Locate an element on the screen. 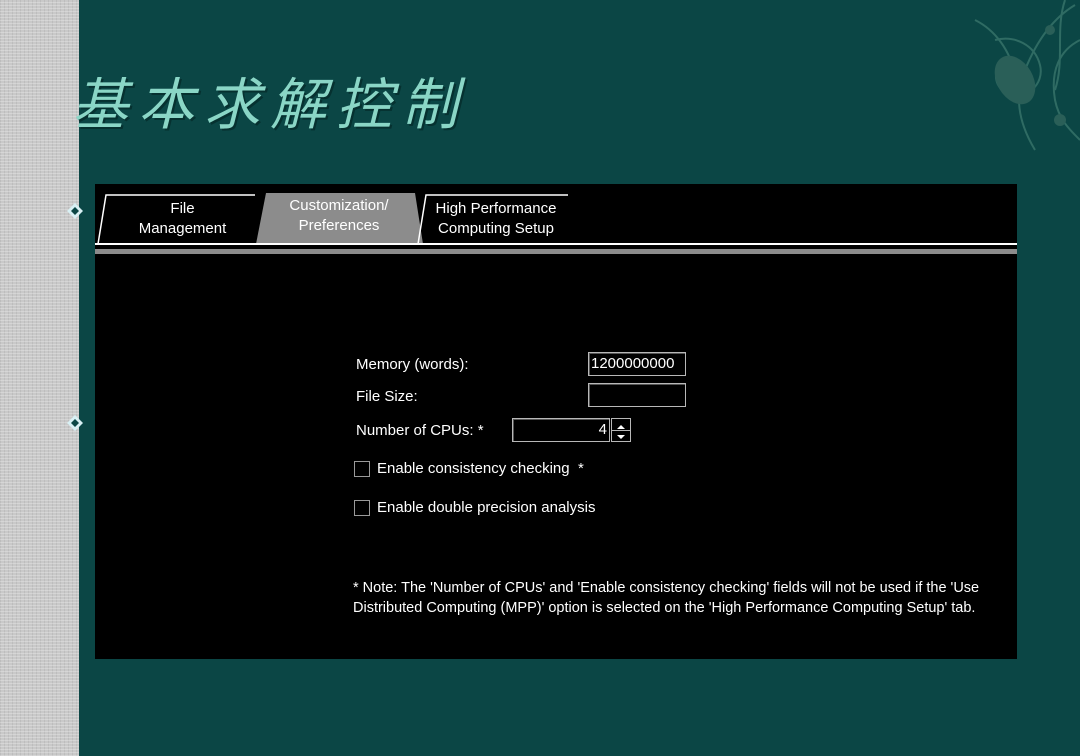 This screenshot has width=1080, height=756. tab-customization-line2: Preferences is located at coordinates (339, 225).